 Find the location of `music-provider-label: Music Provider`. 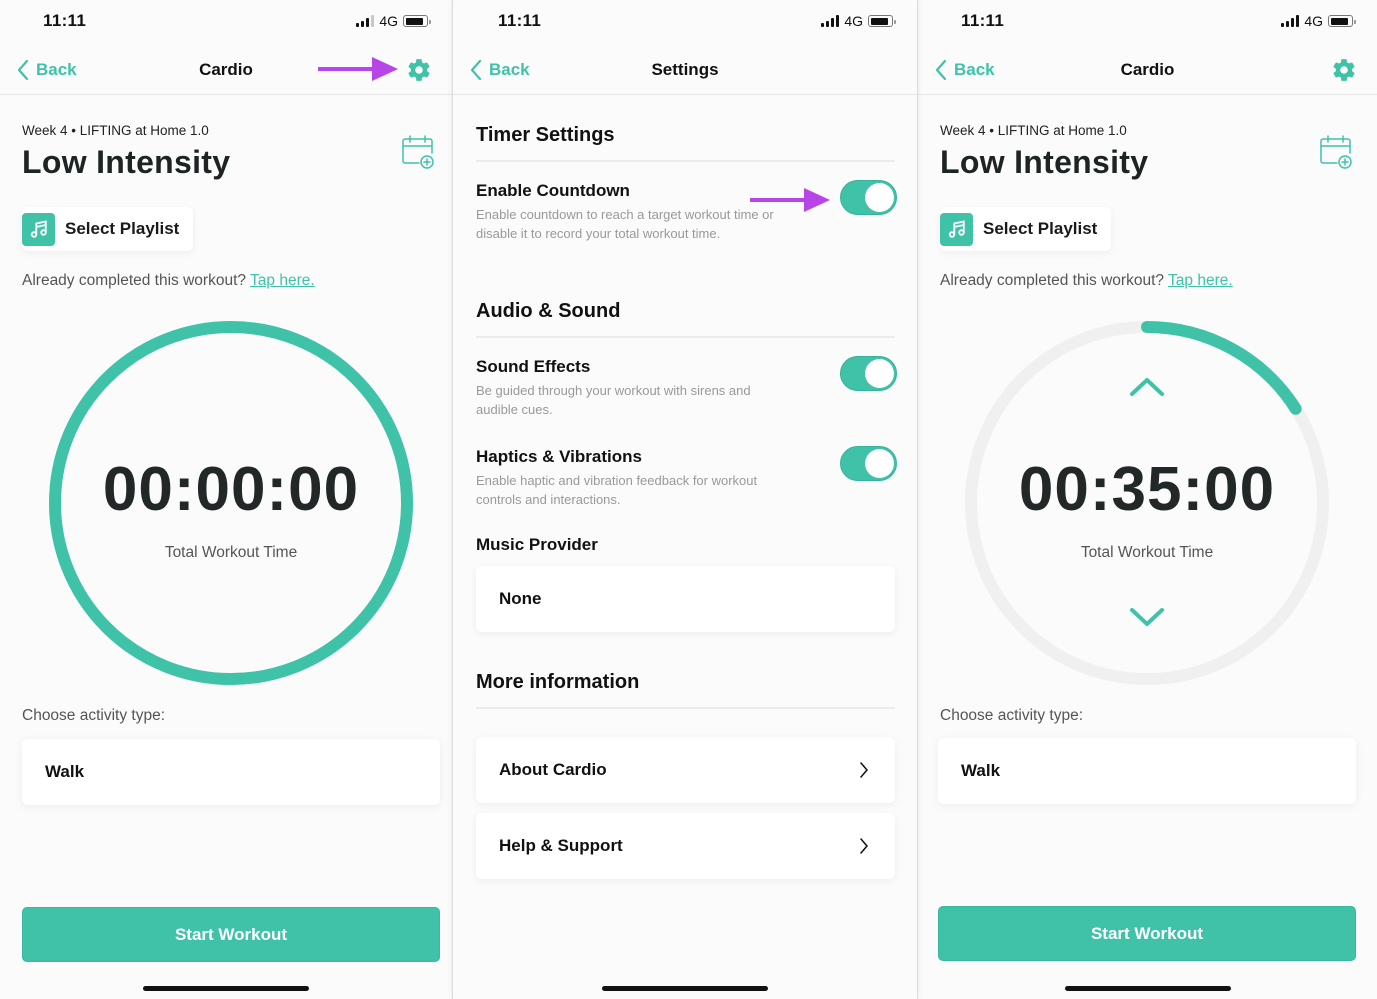

music-provider-label: Music Provider is located at coordinates (537, 544).